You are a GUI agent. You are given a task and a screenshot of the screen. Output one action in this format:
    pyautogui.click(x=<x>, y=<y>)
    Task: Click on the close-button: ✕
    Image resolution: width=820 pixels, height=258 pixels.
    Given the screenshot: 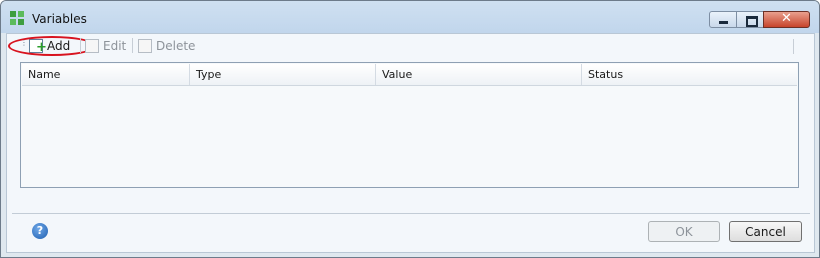 What is the action you would take?
    pyautogui.click(x=786, y=19)
    